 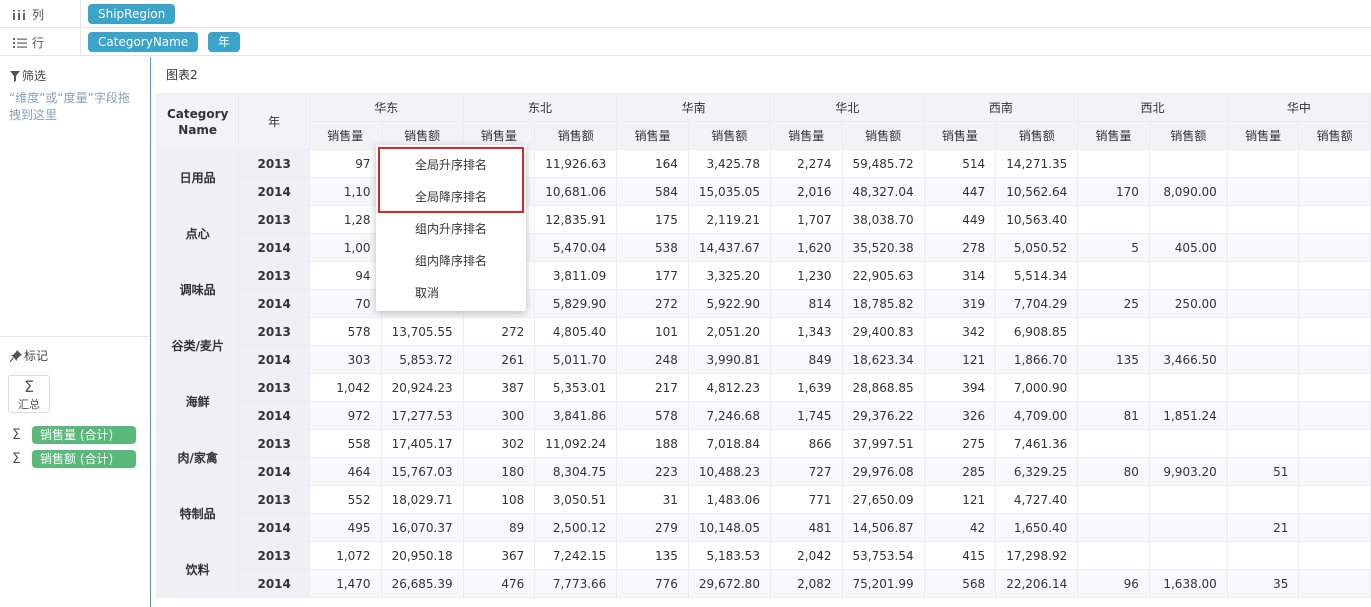 What do you see at coordinates (198, 289) in the screenshot?
I see `category-cell: 调味品` at bounding box center [198, 289].